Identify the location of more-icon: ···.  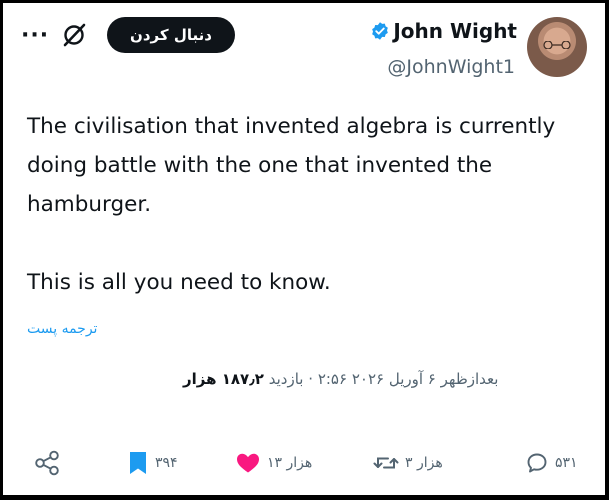
(35, 35).